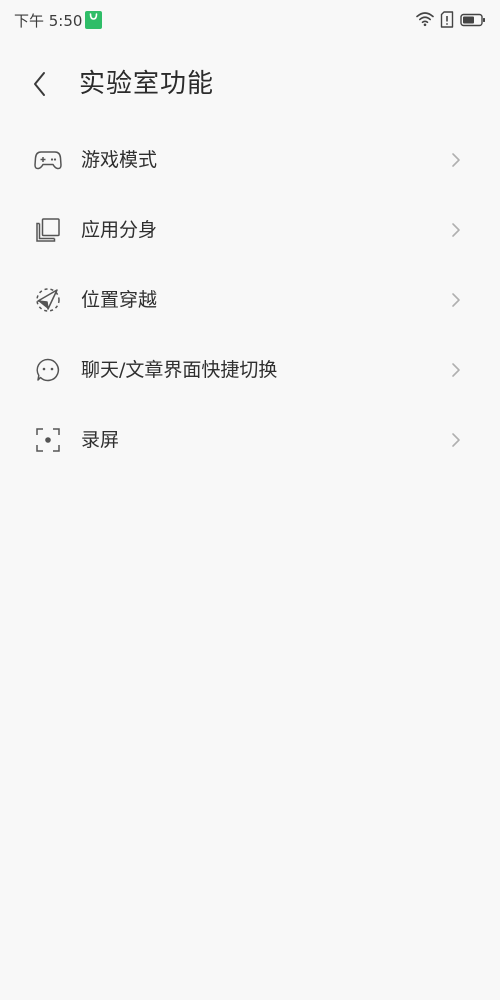 The width and height of the screenshot is (500, 1000). I want to click on menu-item-label: 录屏, so click(100, 440).